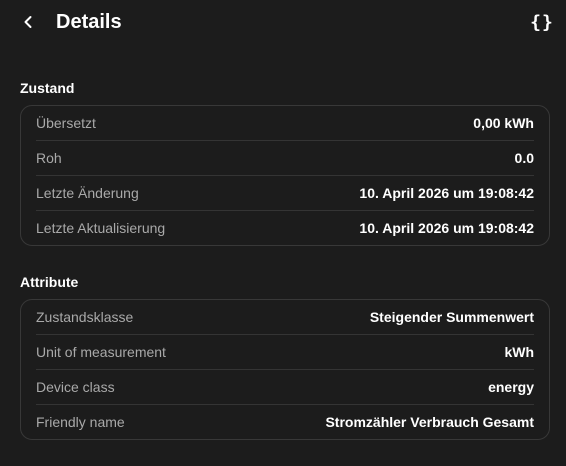  What do you see at coordinates (285, 387) in the screenshot?
I see `attribute-row: Device class energy` at bounding box center [285, 387].